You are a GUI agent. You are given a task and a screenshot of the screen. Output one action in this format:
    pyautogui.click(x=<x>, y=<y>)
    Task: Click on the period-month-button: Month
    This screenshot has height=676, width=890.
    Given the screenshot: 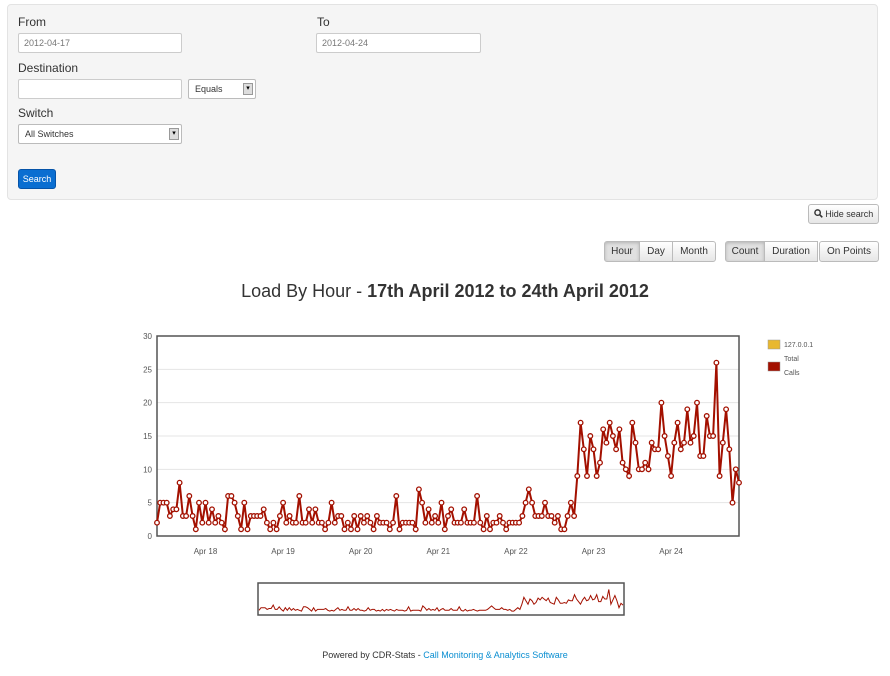 What is the action you would take?
    pyautogui.click(x=694, y=251)
    